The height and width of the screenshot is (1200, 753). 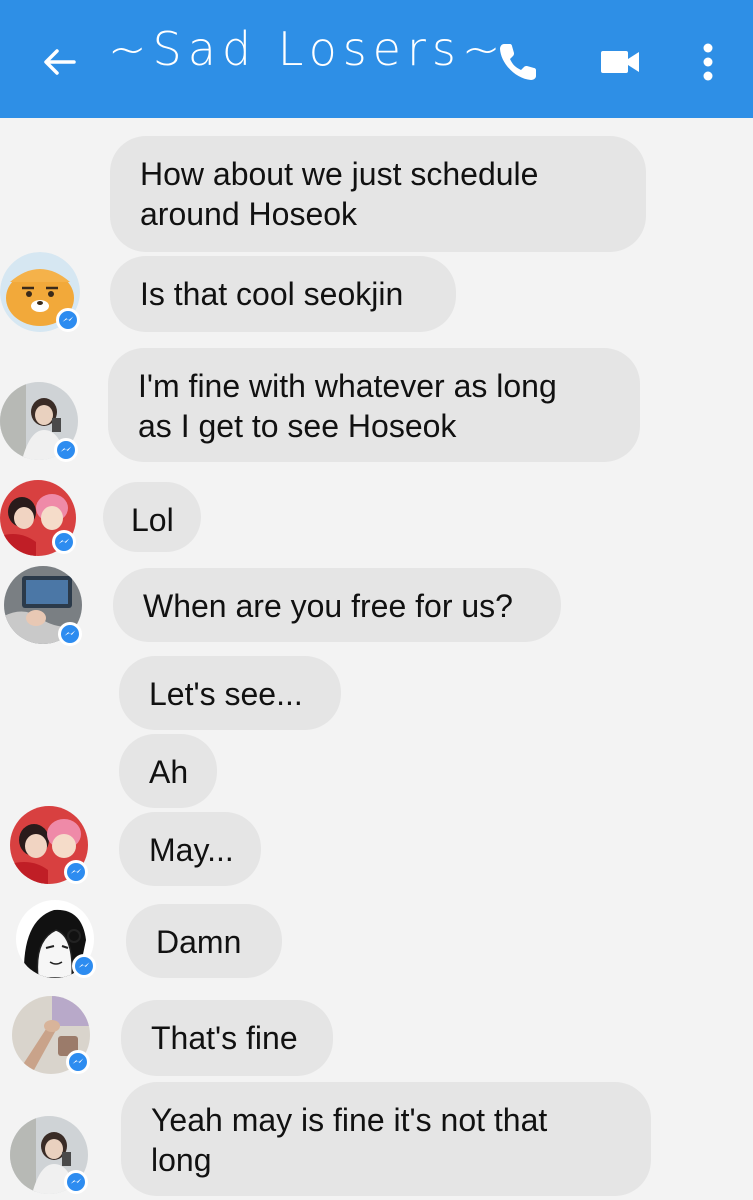 I want to click on message-text: Ah, so click(x=169, y=772).